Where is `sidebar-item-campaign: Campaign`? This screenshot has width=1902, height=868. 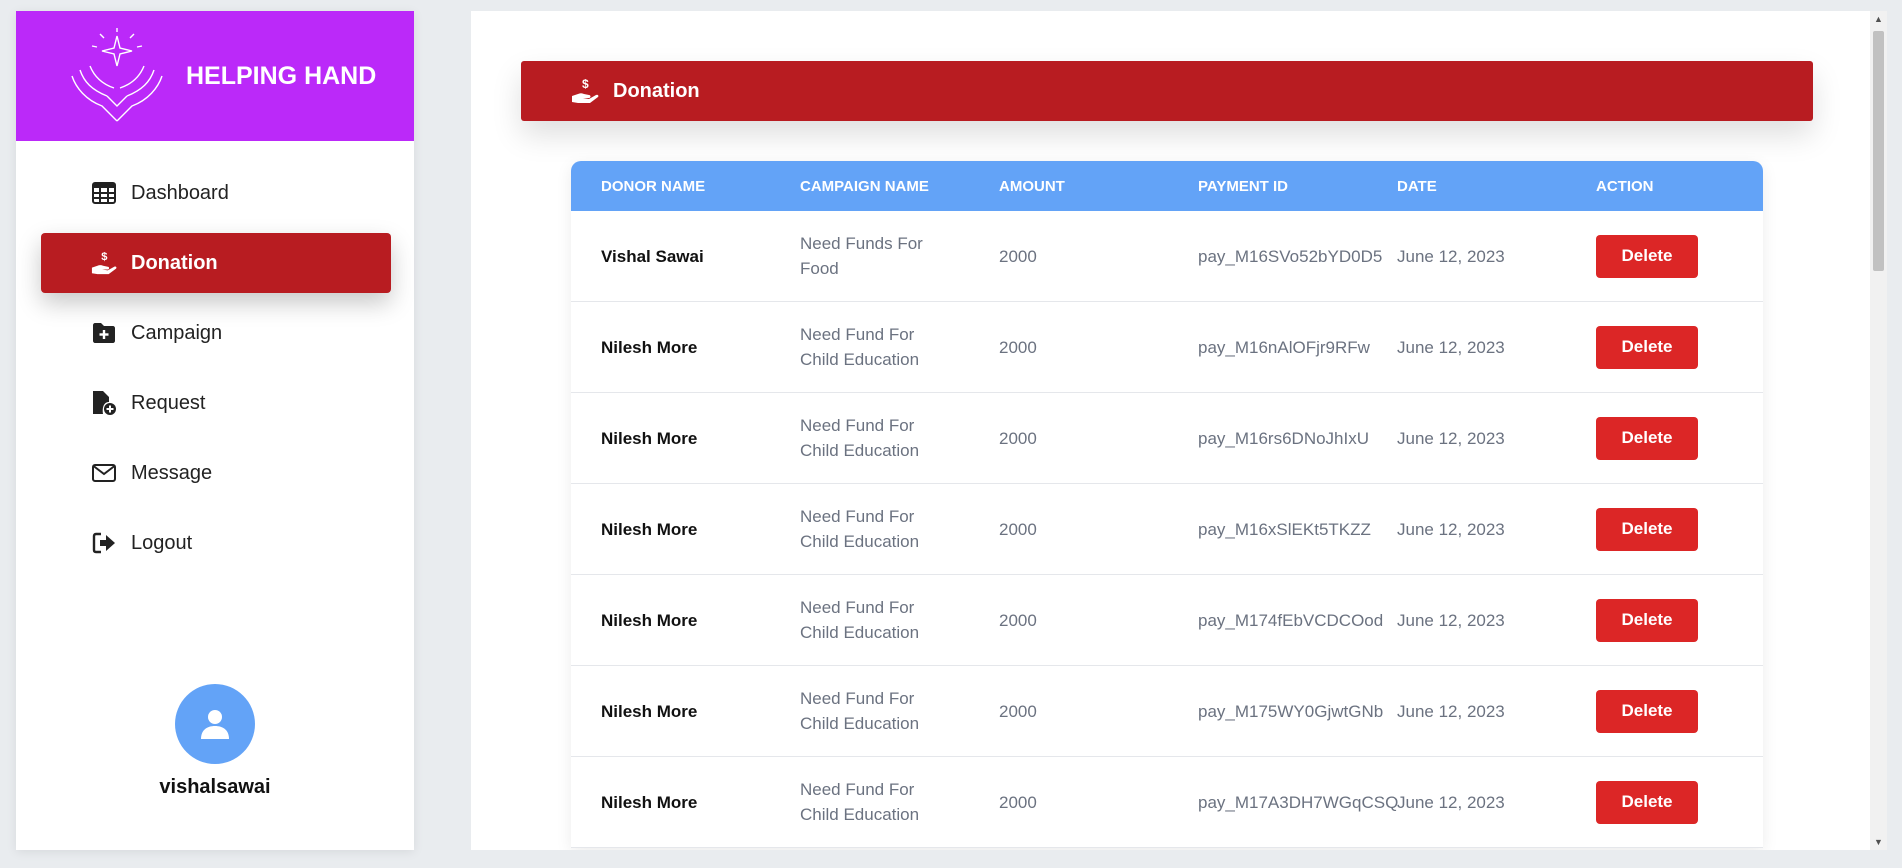
sidebar-item-campaign: Campaign is located at coordinates (216, 333).